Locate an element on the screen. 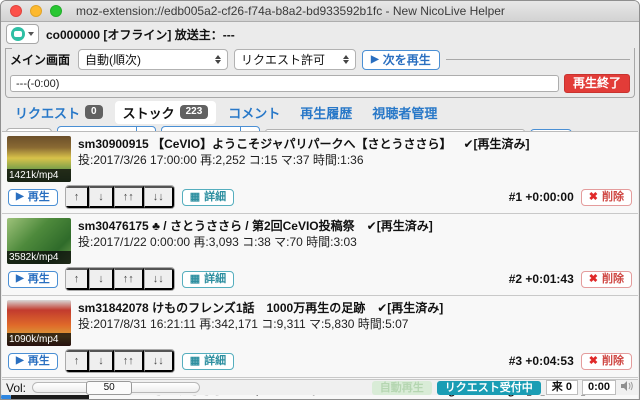 The width and height of the screenshot is (640, 400). video-thumbnail: 3582k/mp4 is located at coordinates (39, 241).